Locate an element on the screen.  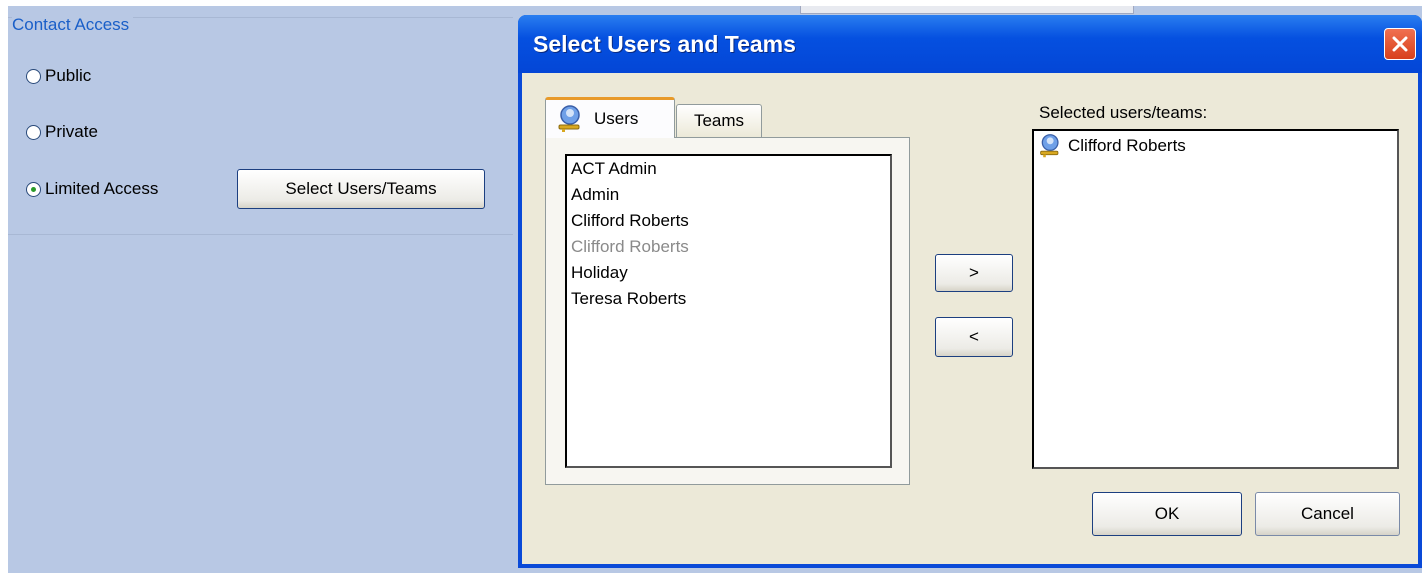
radio-private: Private is located at coordinates (62, 132).